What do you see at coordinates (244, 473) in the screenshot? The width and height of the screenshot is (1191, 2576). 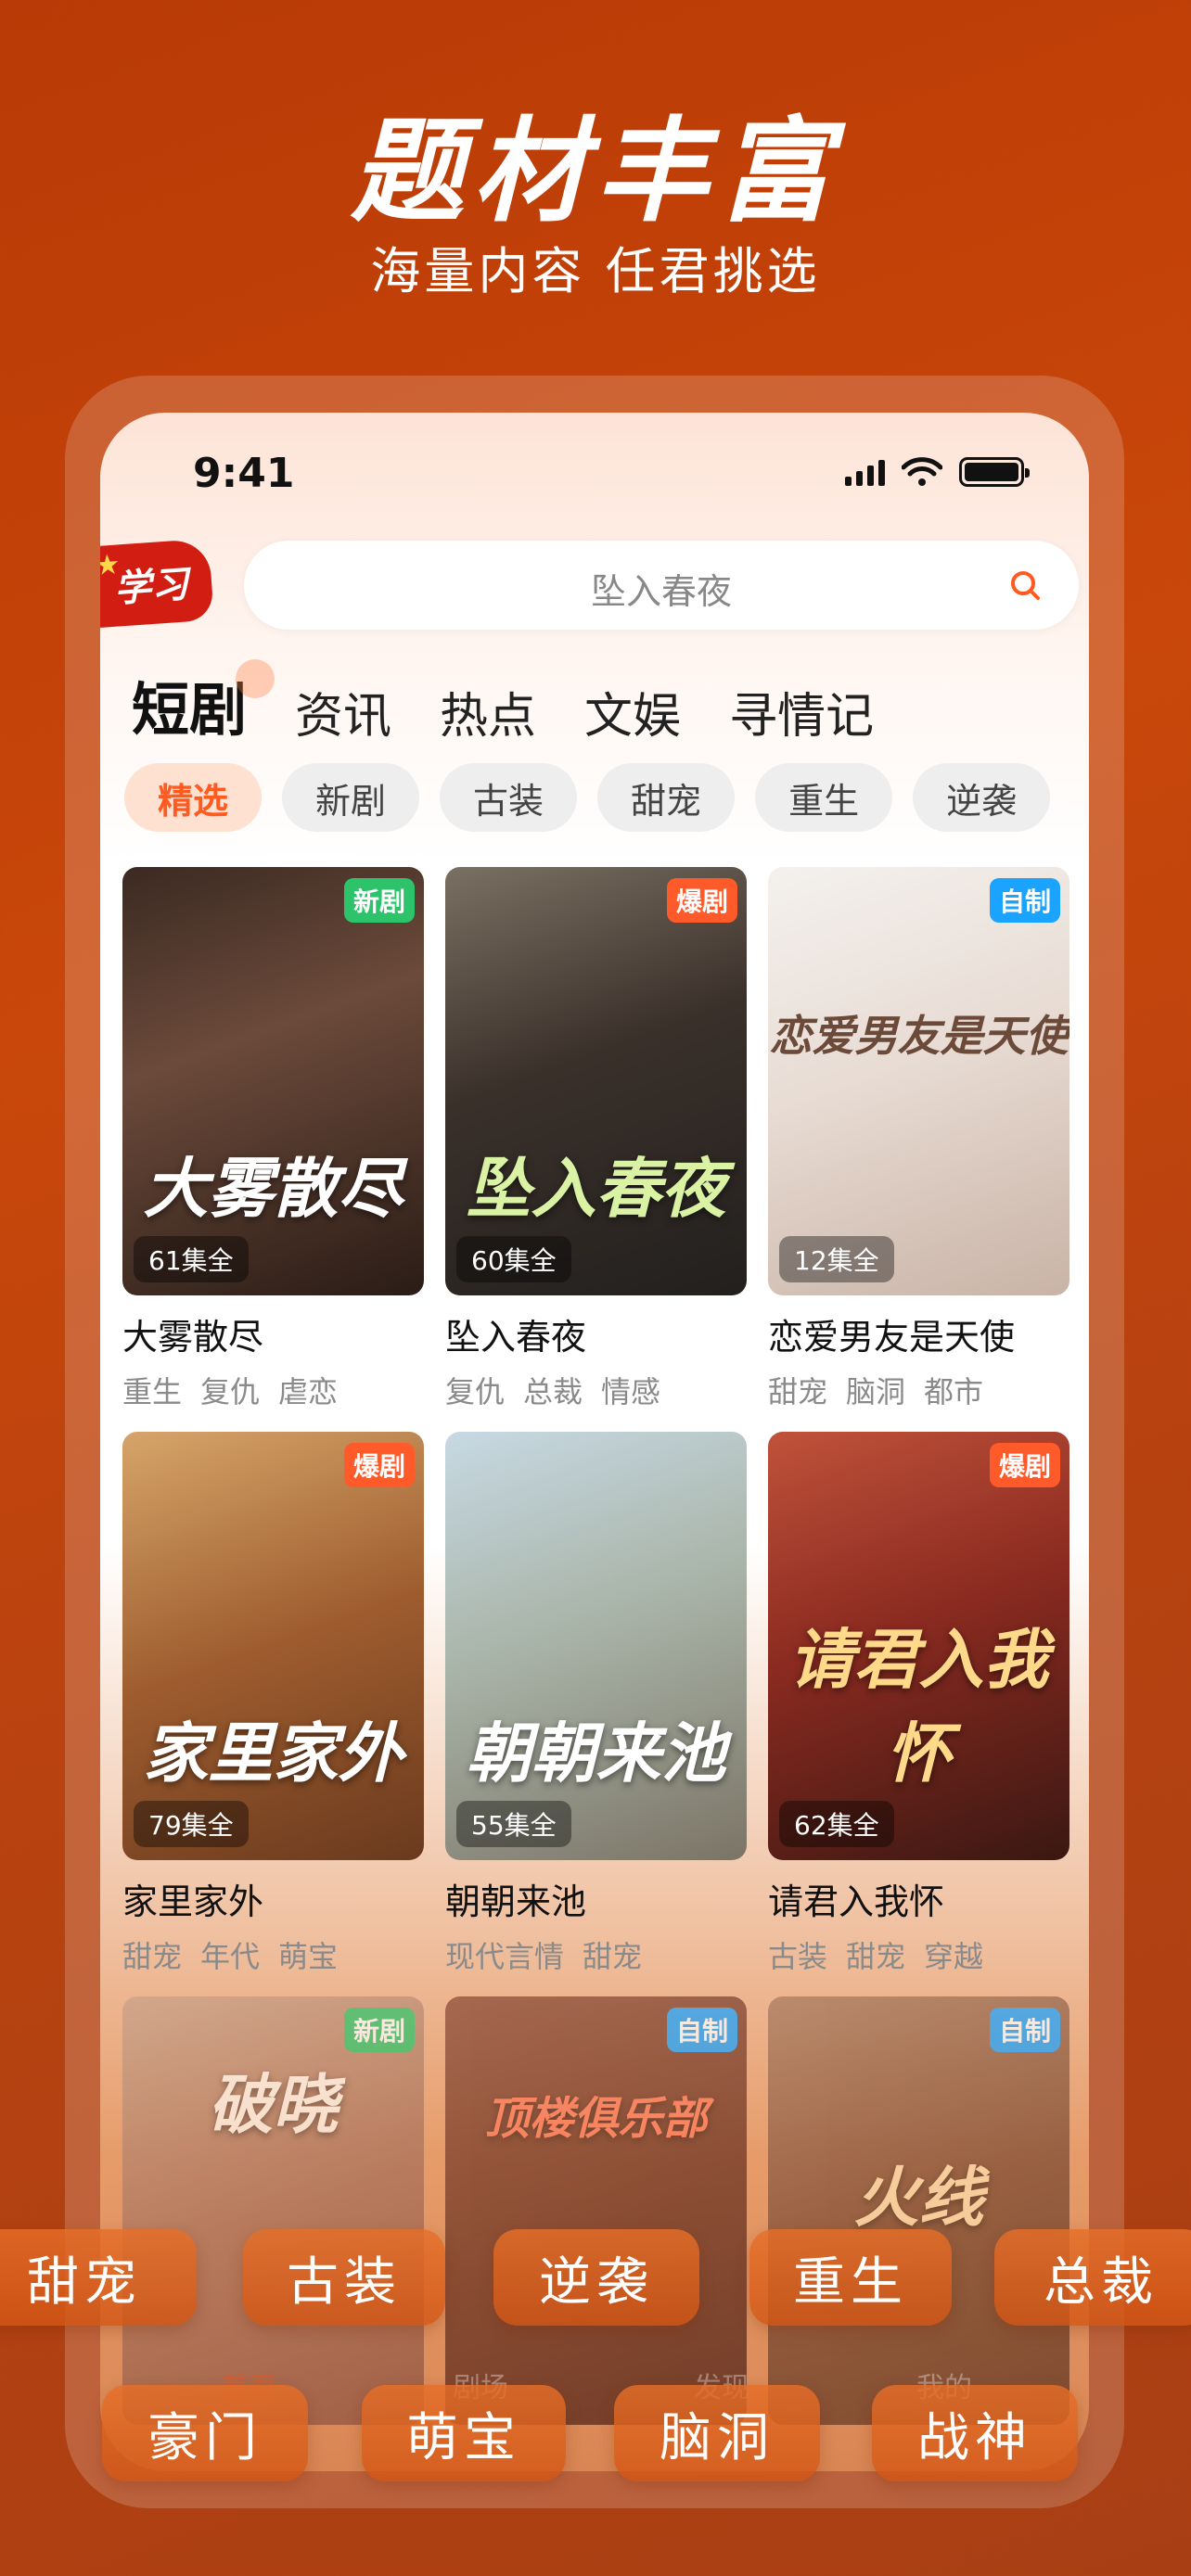 I see `status-time: 9:41` at bounding box center [244, 473].